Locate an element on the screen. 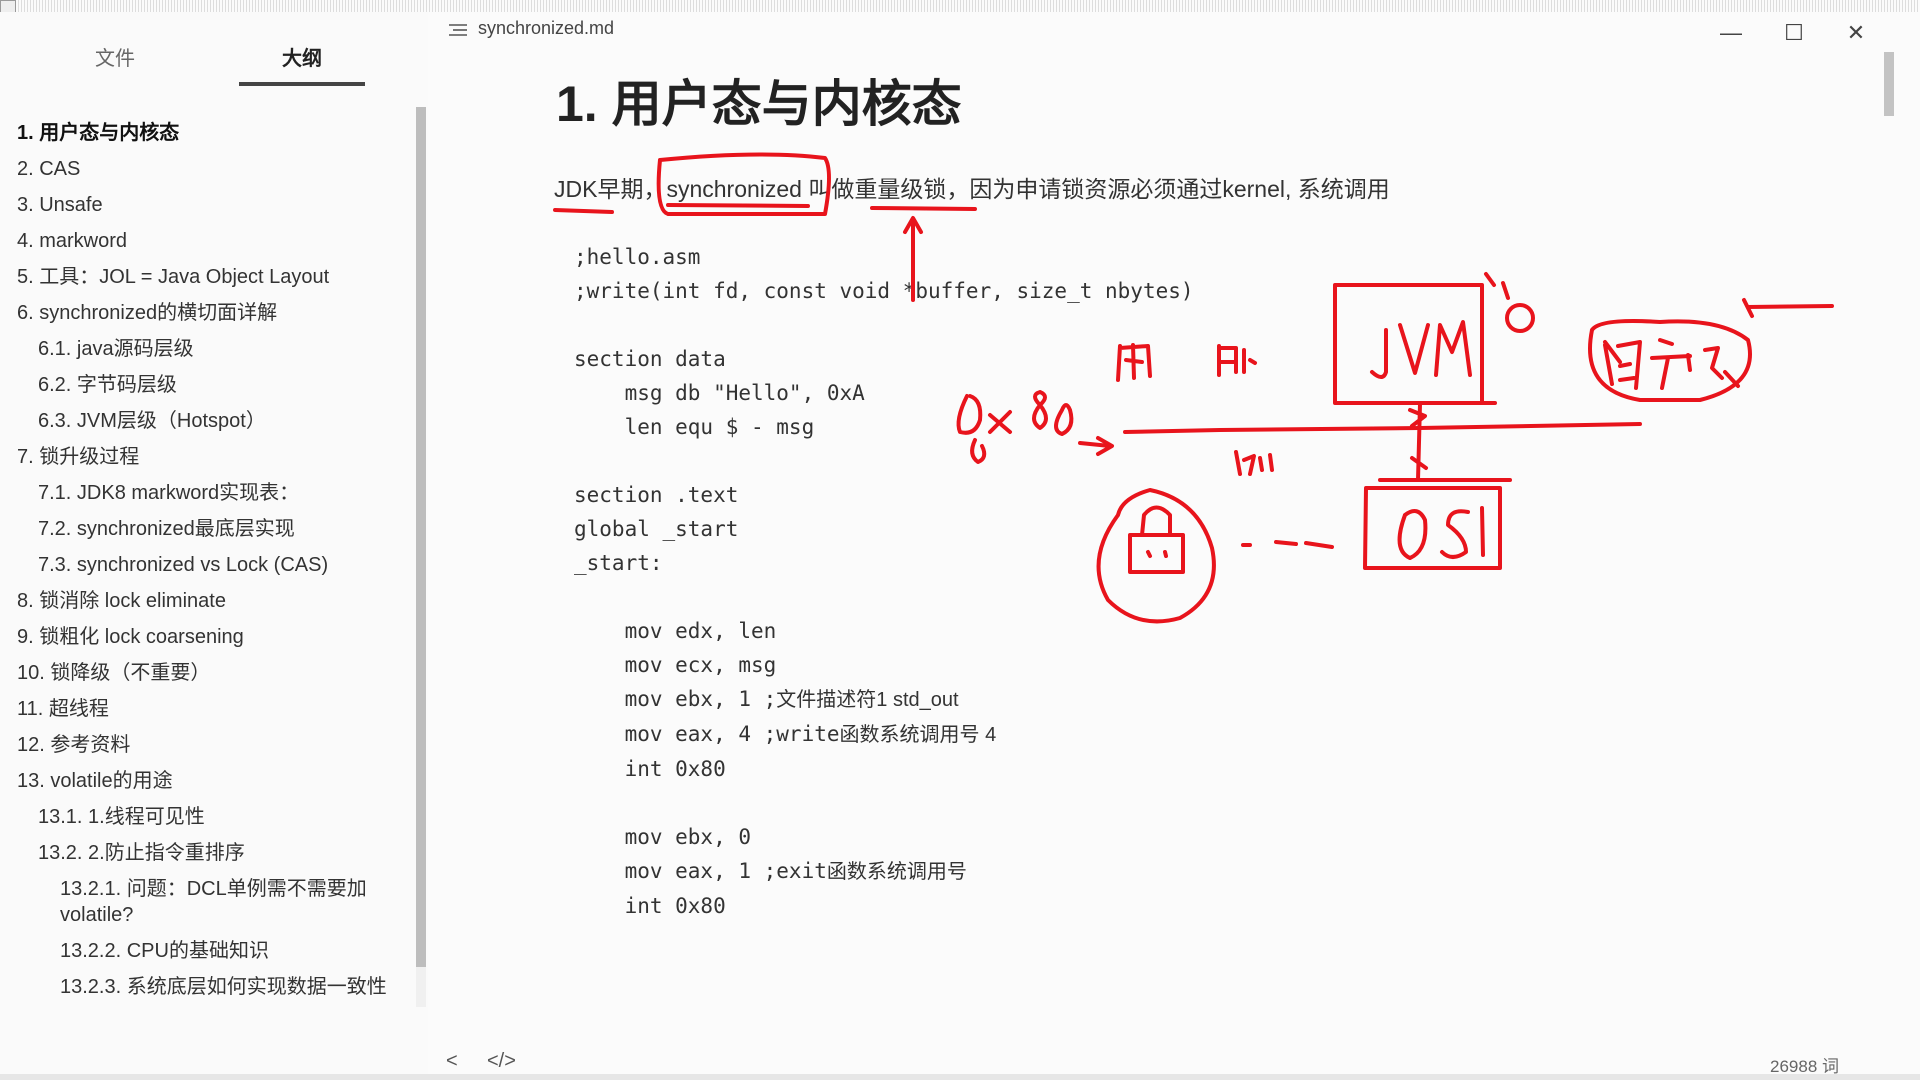 The image size is (1920, 1080). document-title: synchronized.md is located at coordinates (546, 28).